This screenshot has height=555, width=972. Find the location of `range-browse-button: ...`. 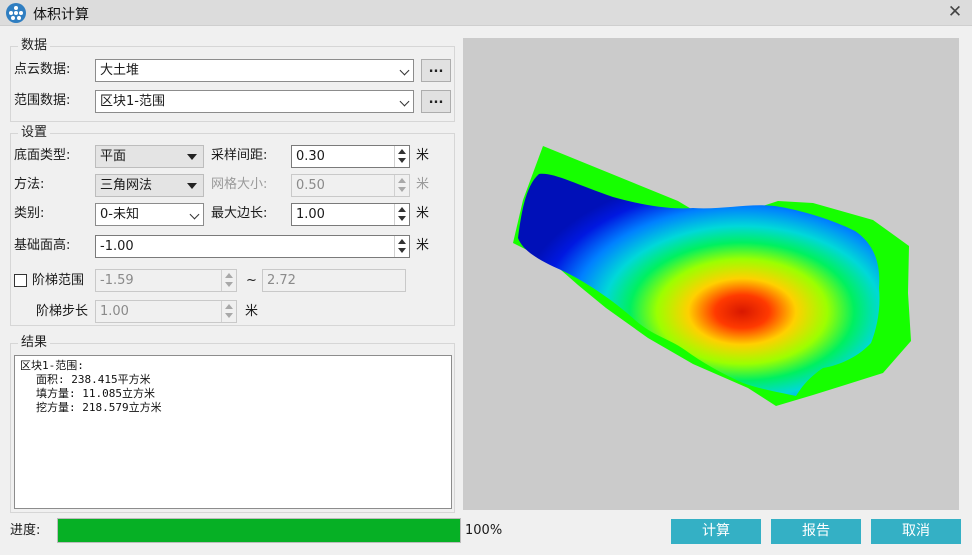

range-browse-button: ... is located at coordinates (436, 101).